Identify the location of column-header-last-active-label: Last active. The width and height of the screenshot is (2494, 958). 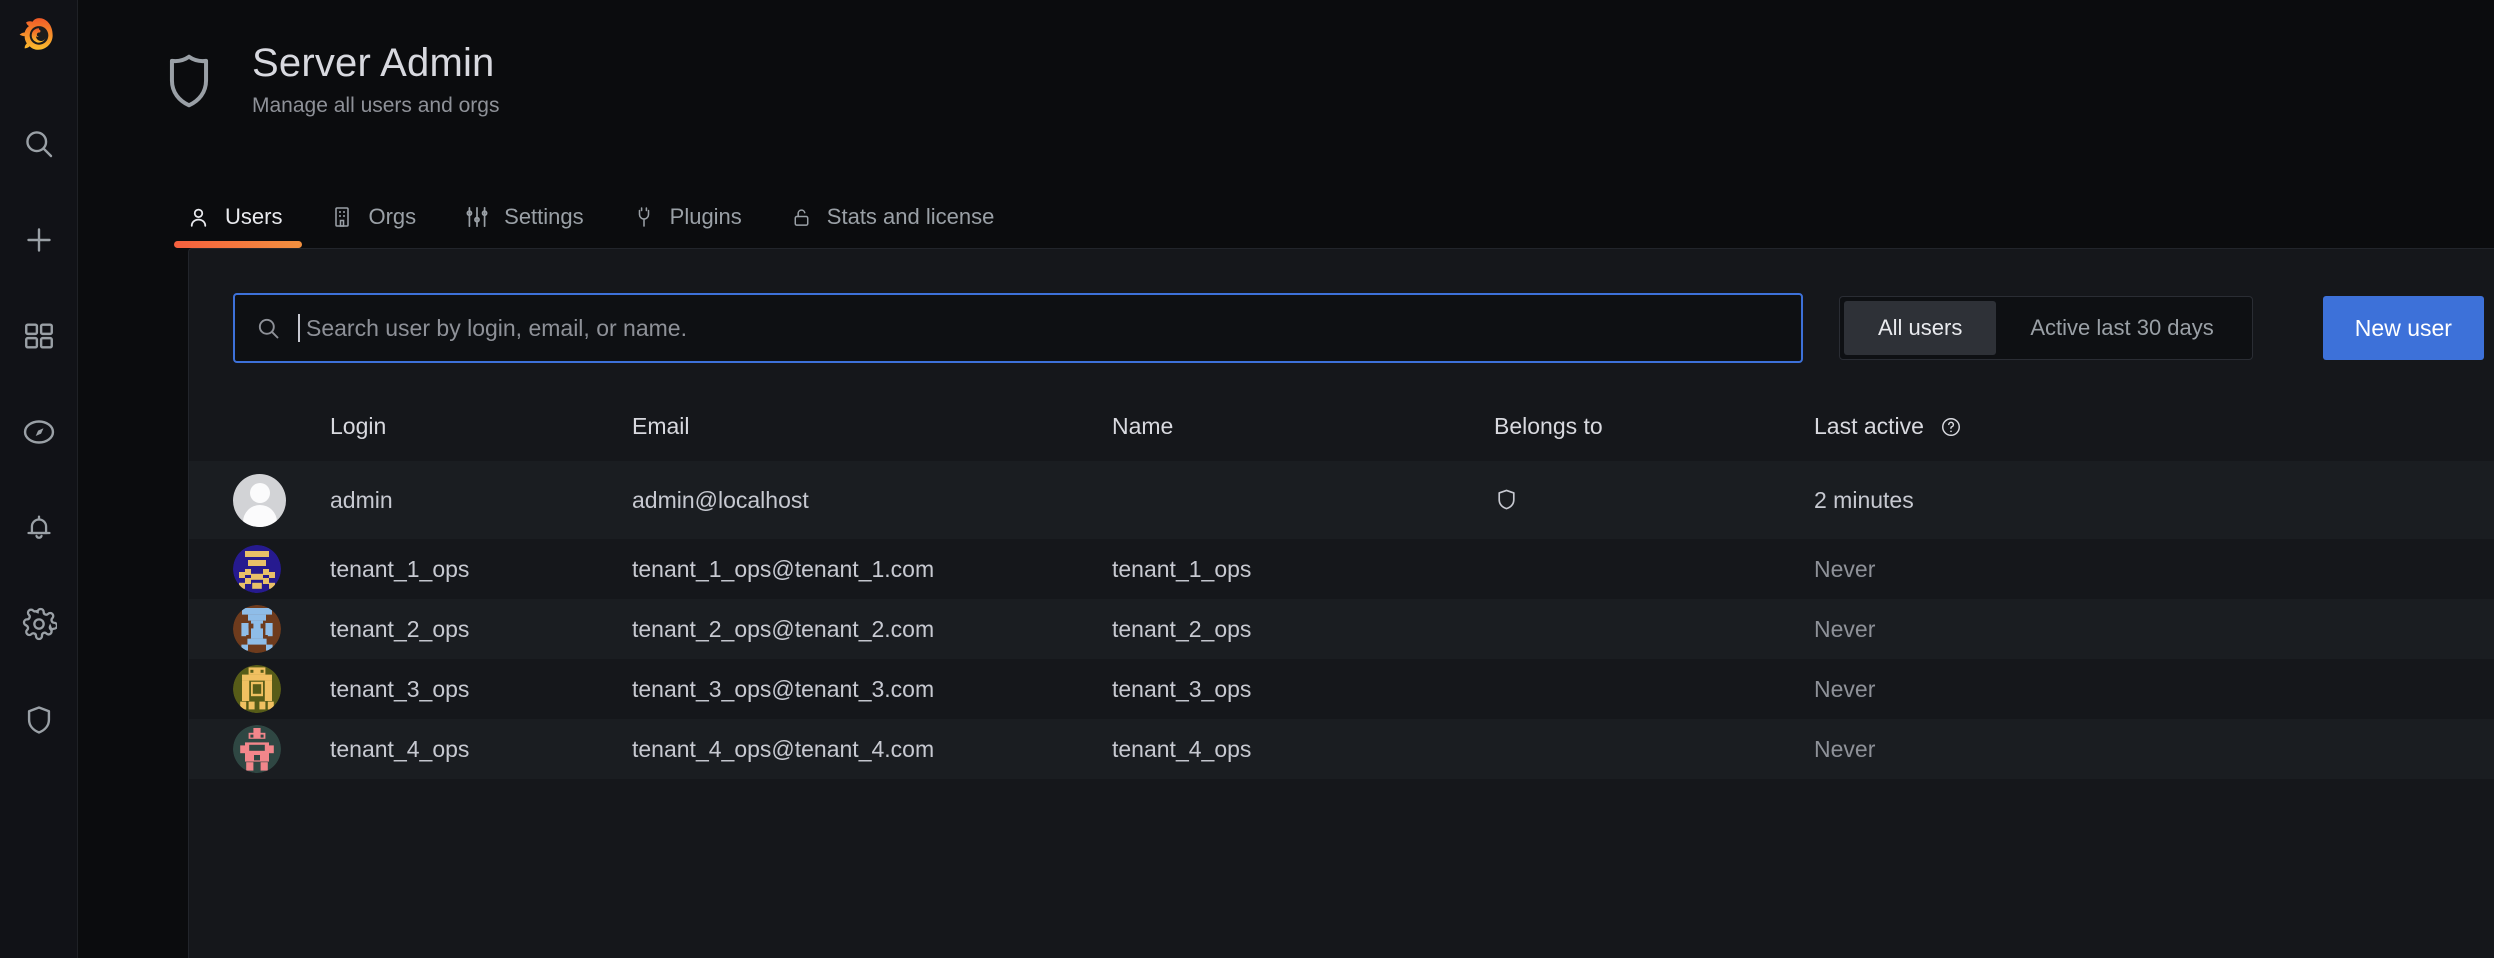
(1869, 425).